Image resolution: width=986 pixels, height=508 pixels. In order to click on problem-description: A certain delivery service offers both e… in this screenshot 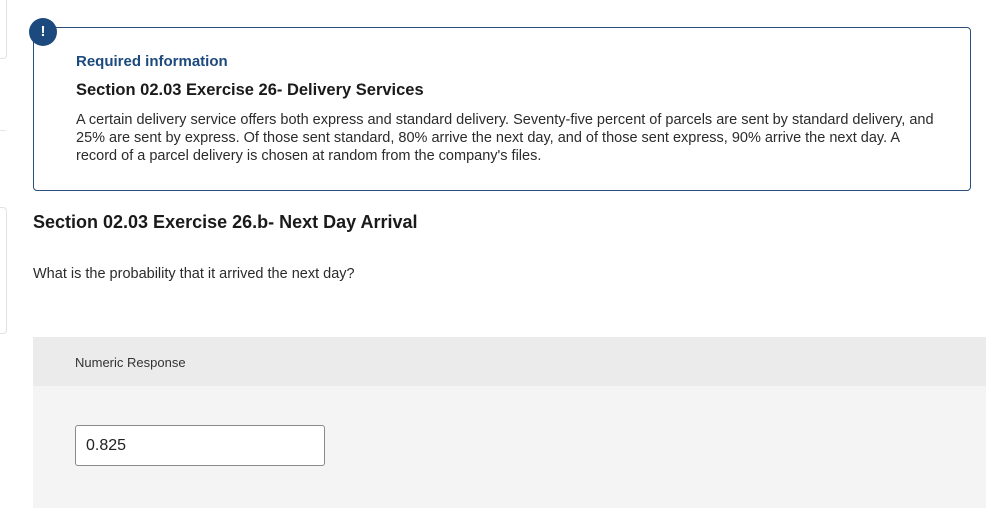, I will do `click(505, 138)`.